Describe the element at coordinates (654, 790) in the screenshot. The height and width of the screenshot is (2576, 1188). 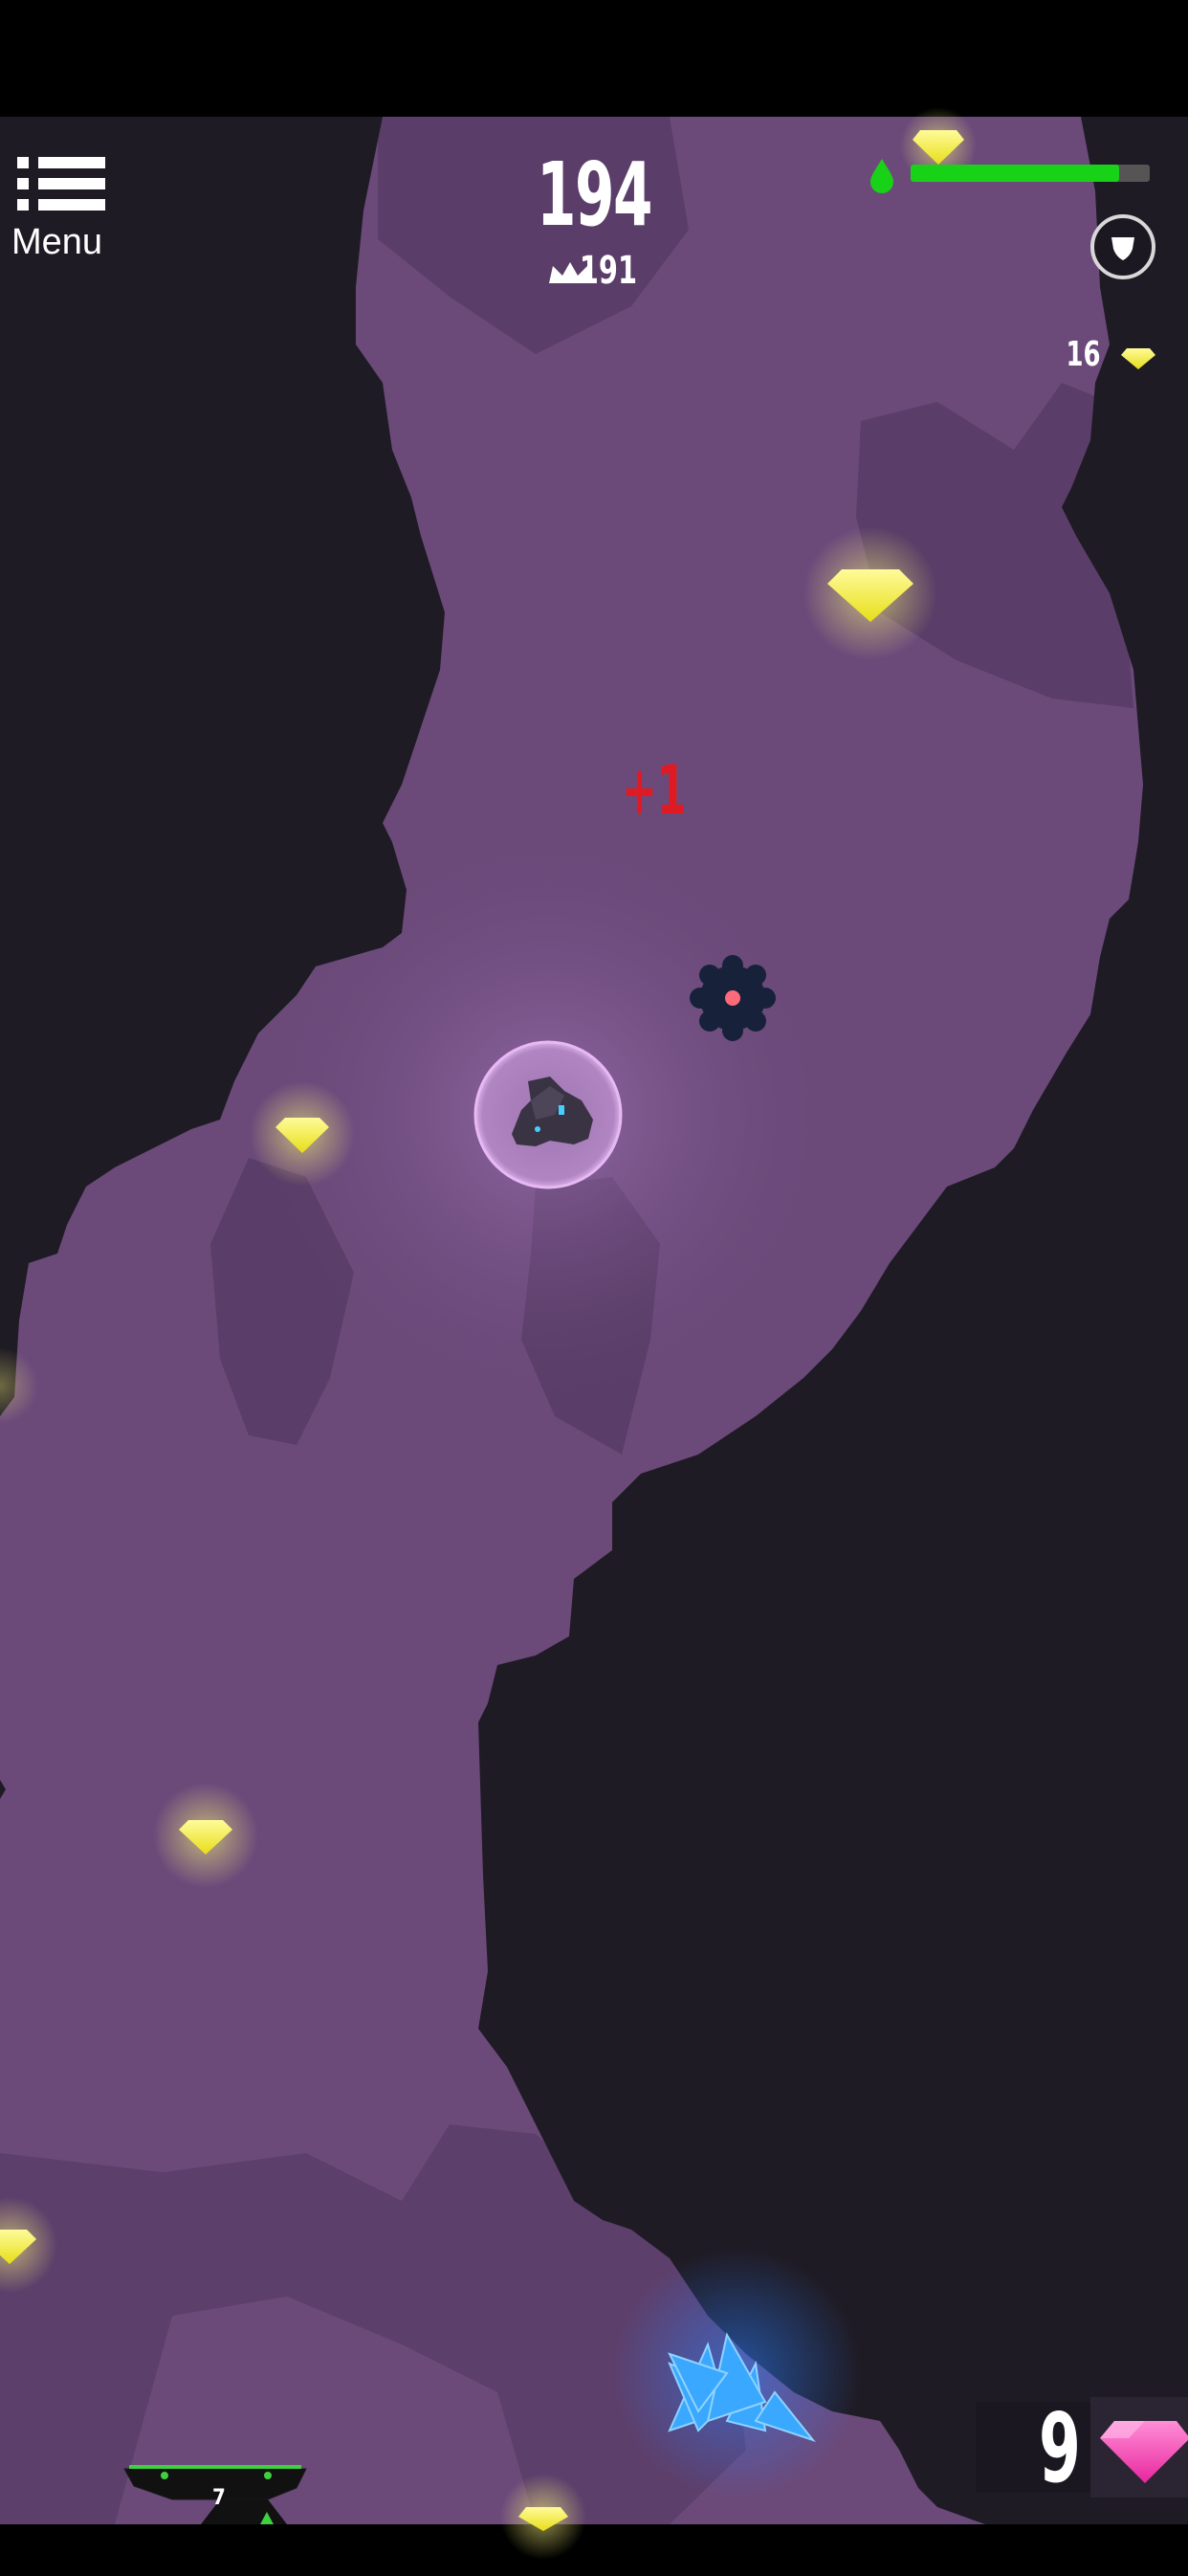
I see `score-popup: +1` at that location.